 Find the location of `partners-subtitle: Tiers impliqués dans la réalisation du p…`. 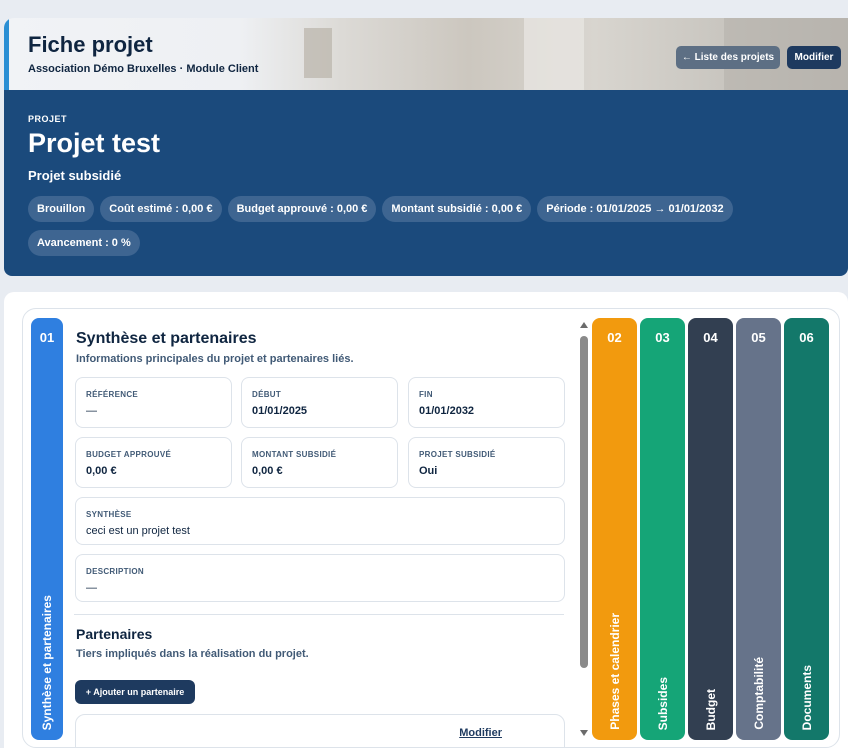

partners-subtitle: Tiers impliqués dans la réalisation du p… is located at coordinates (192, 654).